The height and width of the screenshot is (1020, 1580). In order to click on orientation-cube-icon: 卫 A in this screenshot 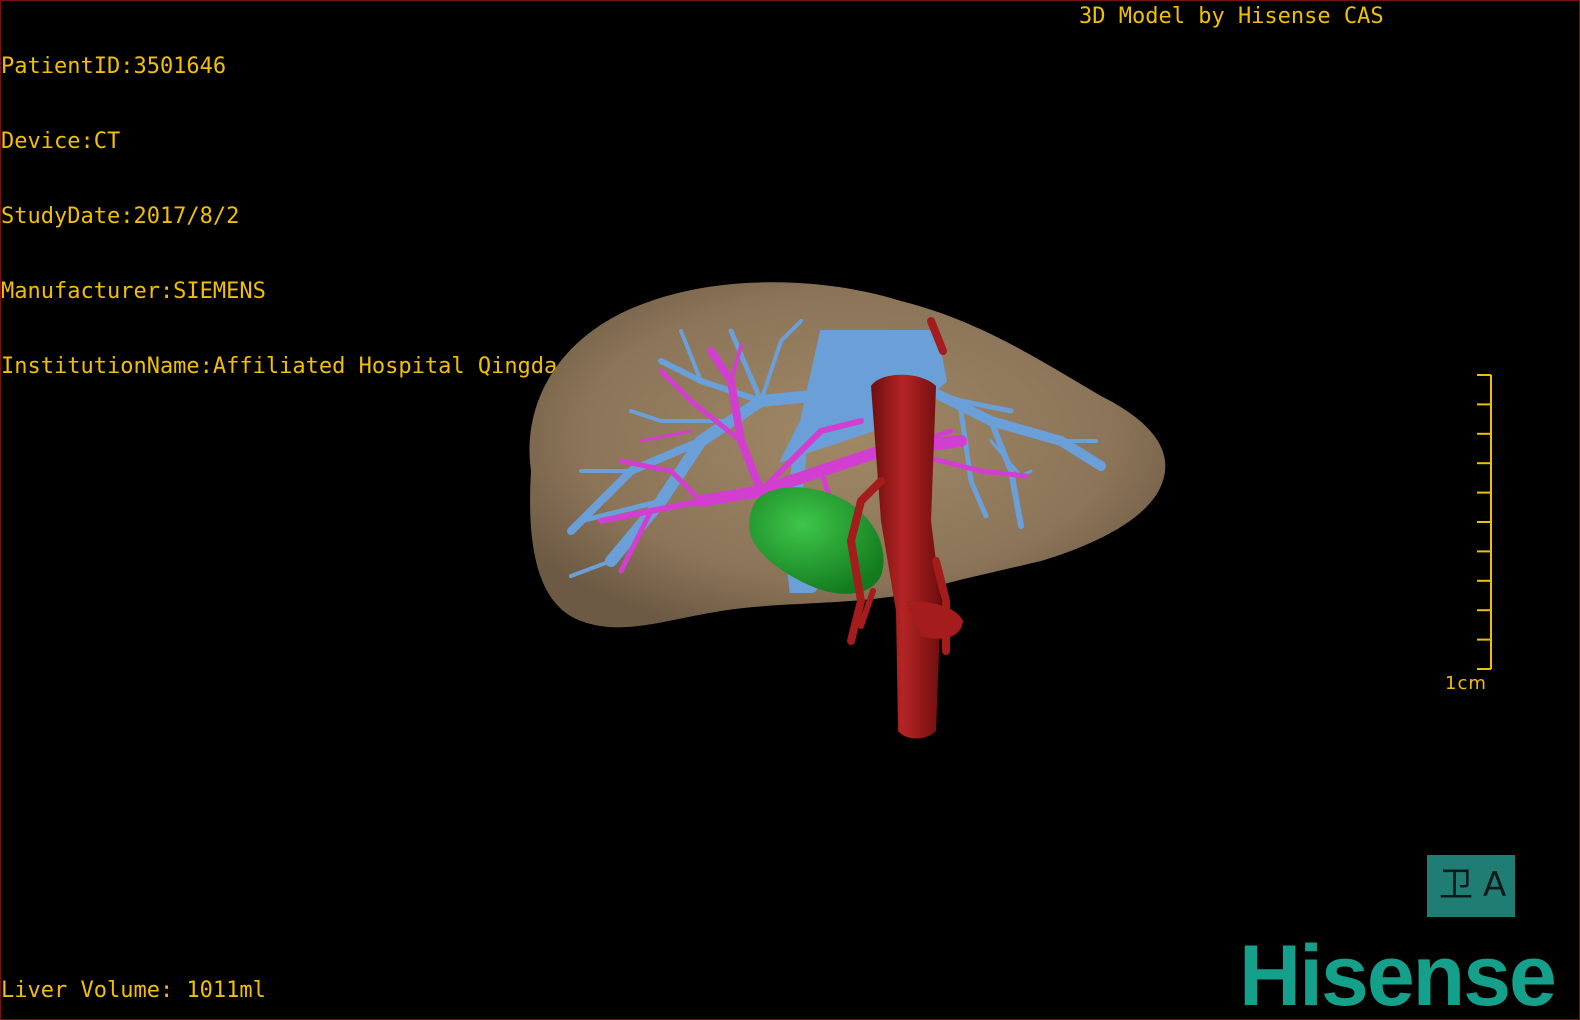, I will do `click(1471, 886)`.